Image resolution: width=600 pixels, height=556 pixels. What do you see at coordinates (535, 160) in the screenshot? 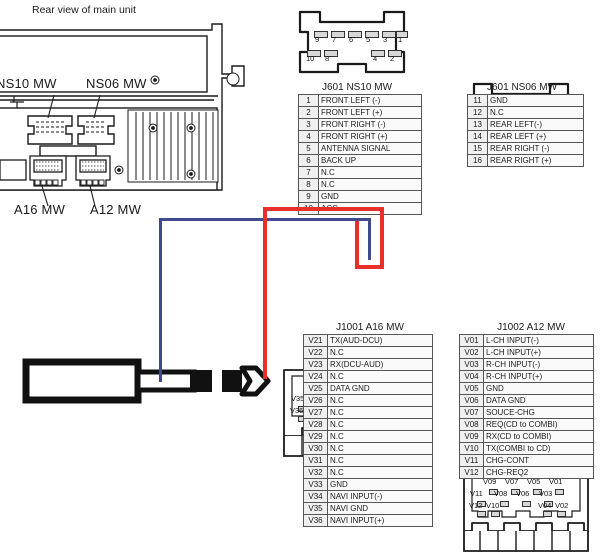
I see `pin-signal-cell: REAR RIGHT (+)` at bounding box center [535, 160].